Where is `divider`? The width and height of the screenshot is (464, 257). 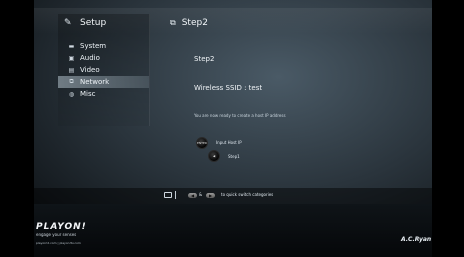 divider is located at coordinates (175, 195).